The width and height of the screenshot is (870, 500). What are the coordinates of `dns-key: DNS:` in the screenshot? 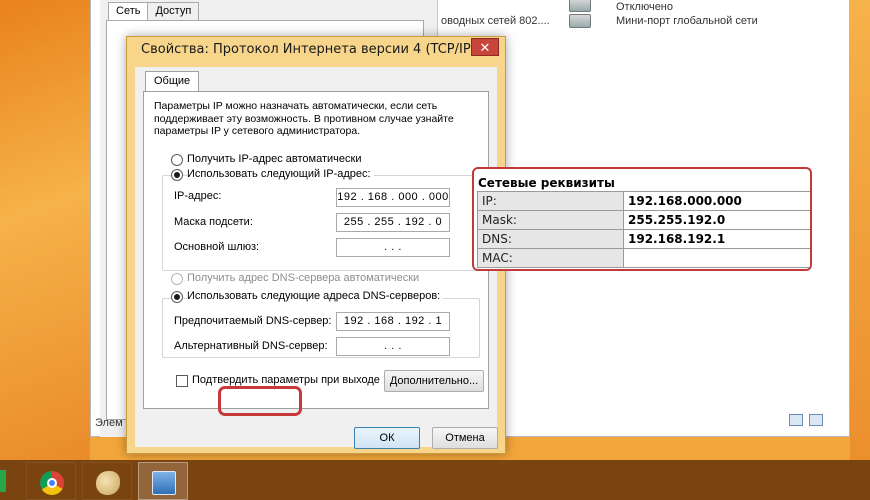 It's located at (550, 239).